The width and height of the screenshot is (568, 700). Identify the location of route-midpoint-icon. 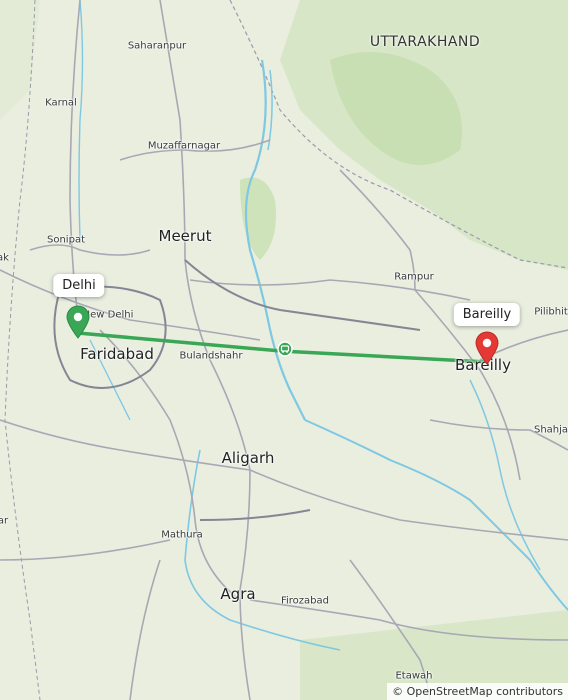
(285, 349).